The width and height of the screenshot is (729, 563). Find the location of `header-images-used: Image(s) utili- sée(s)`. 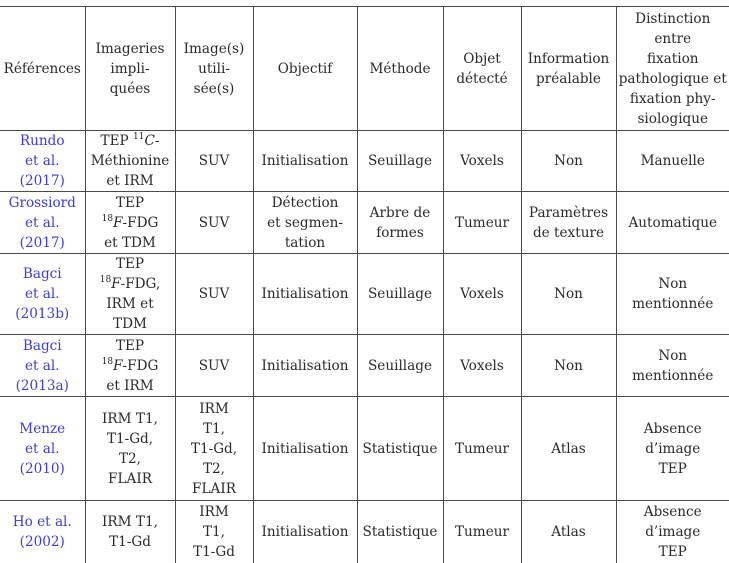

header-images-used: Image(s) utili- sée(s) is located at coordinates (214, 68).